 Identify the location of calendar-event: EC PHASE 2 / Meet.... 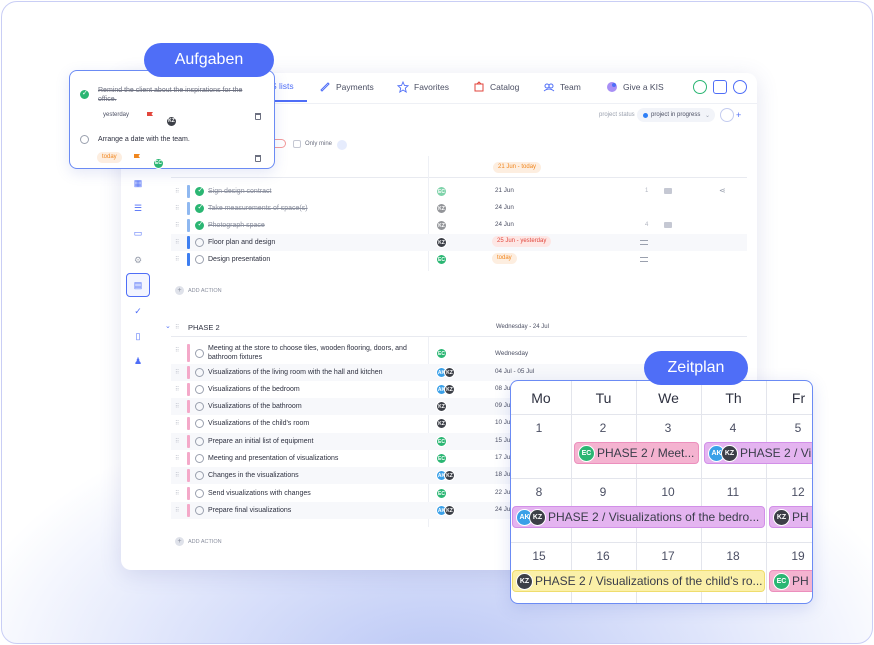
(636, 453).